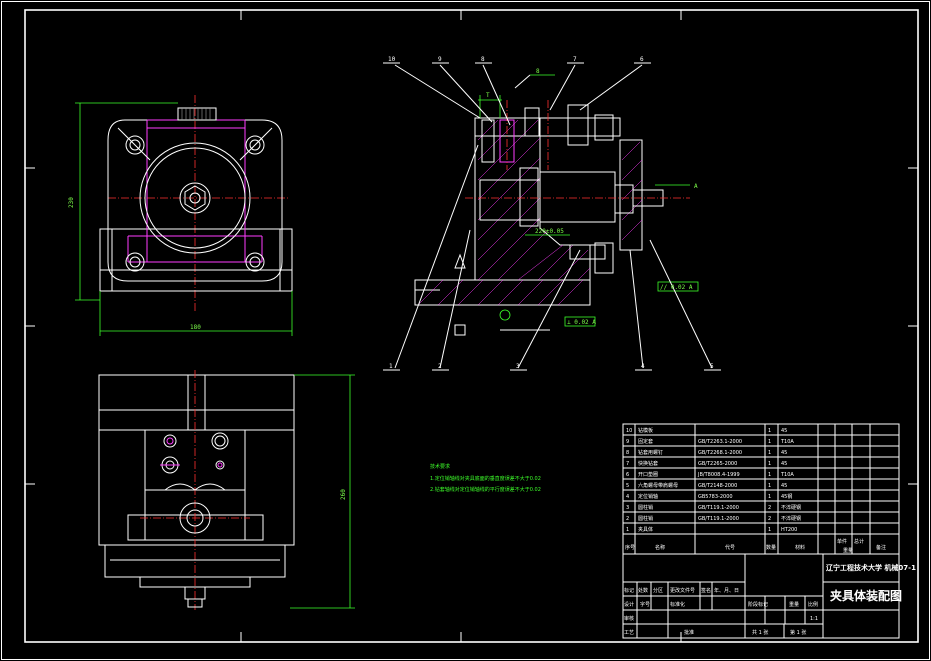 The image size is (931, 661). What do you see at coordinates (720, 453) in the screenshot?
I see `row-code: GB/T2268.1-2000` at bounding box center [720, 453].